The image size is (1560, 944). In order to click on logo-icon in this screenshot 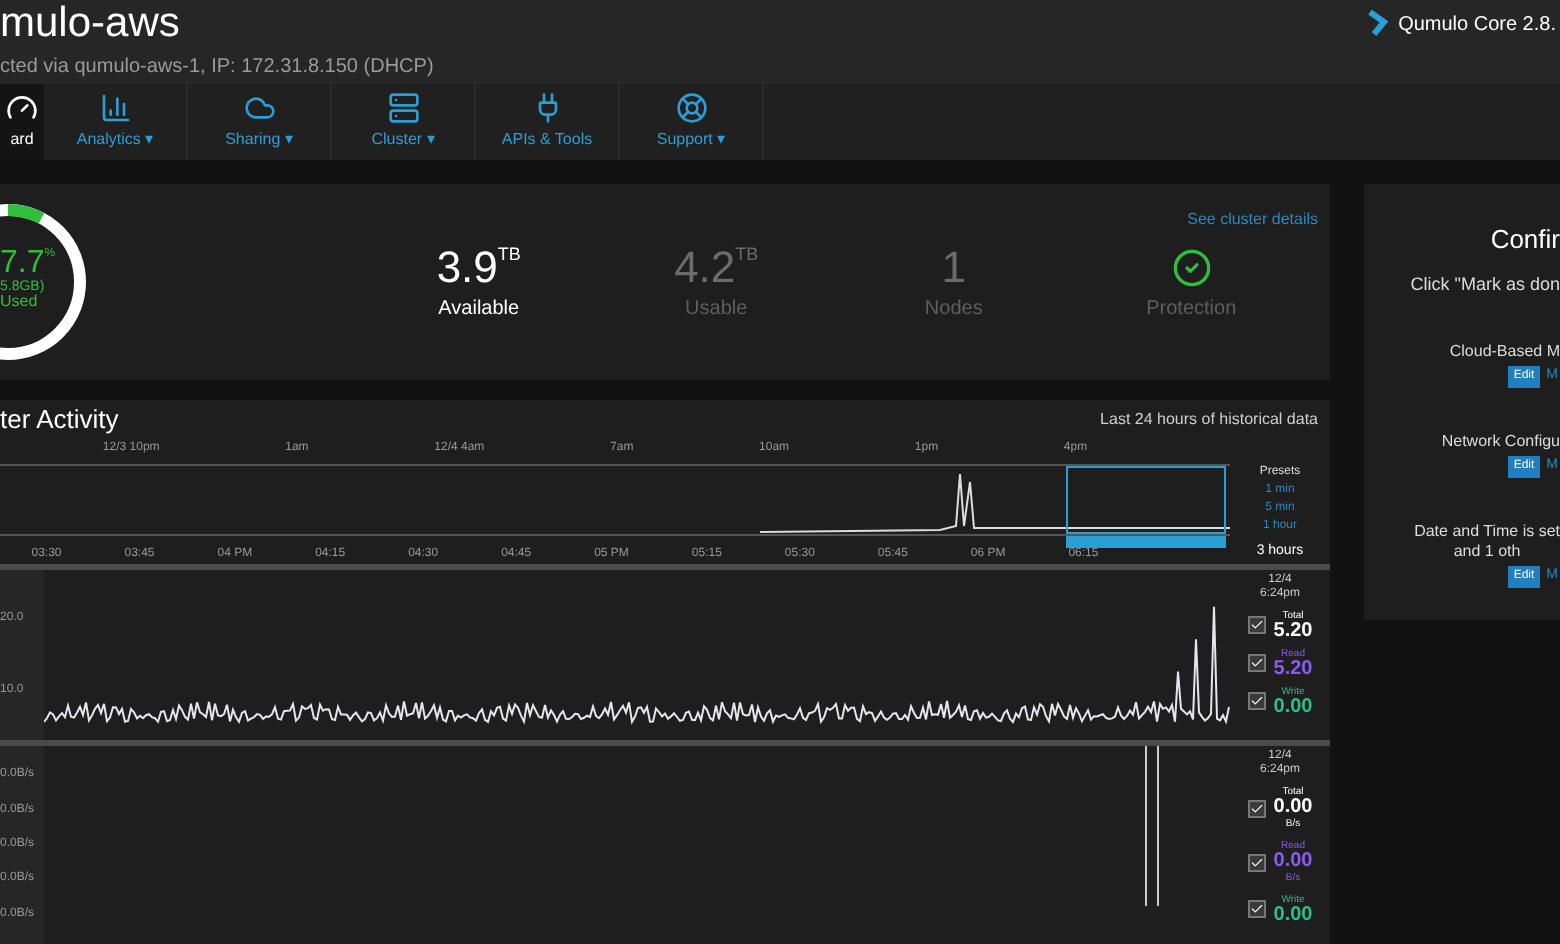, I will do `click(1379, 23)`.